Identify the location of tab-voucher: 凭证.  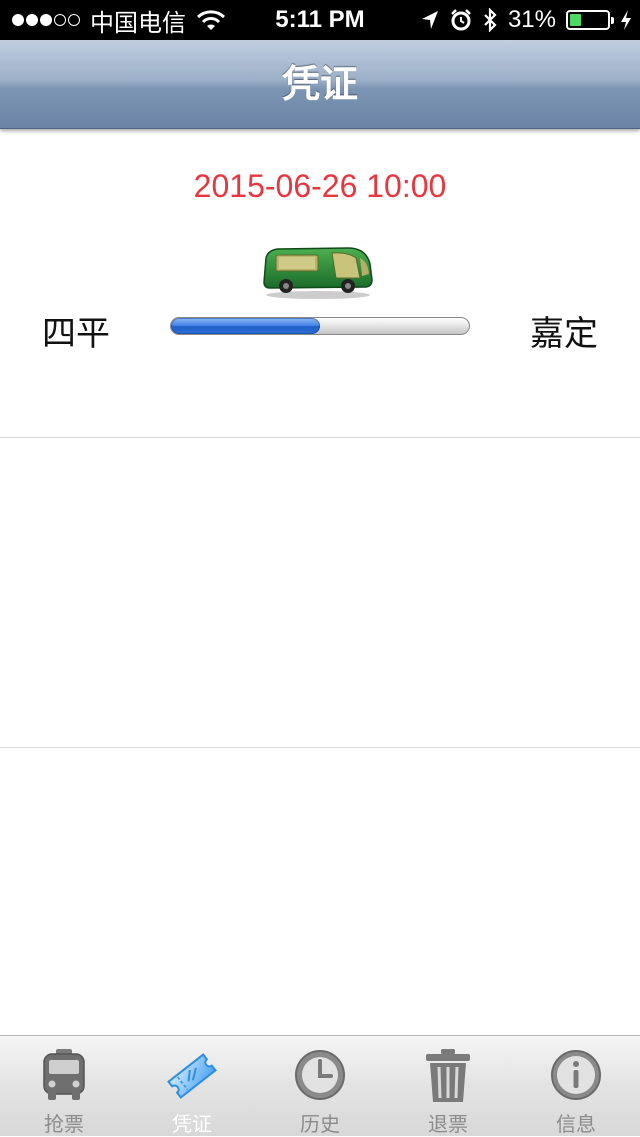
(192, 1086).